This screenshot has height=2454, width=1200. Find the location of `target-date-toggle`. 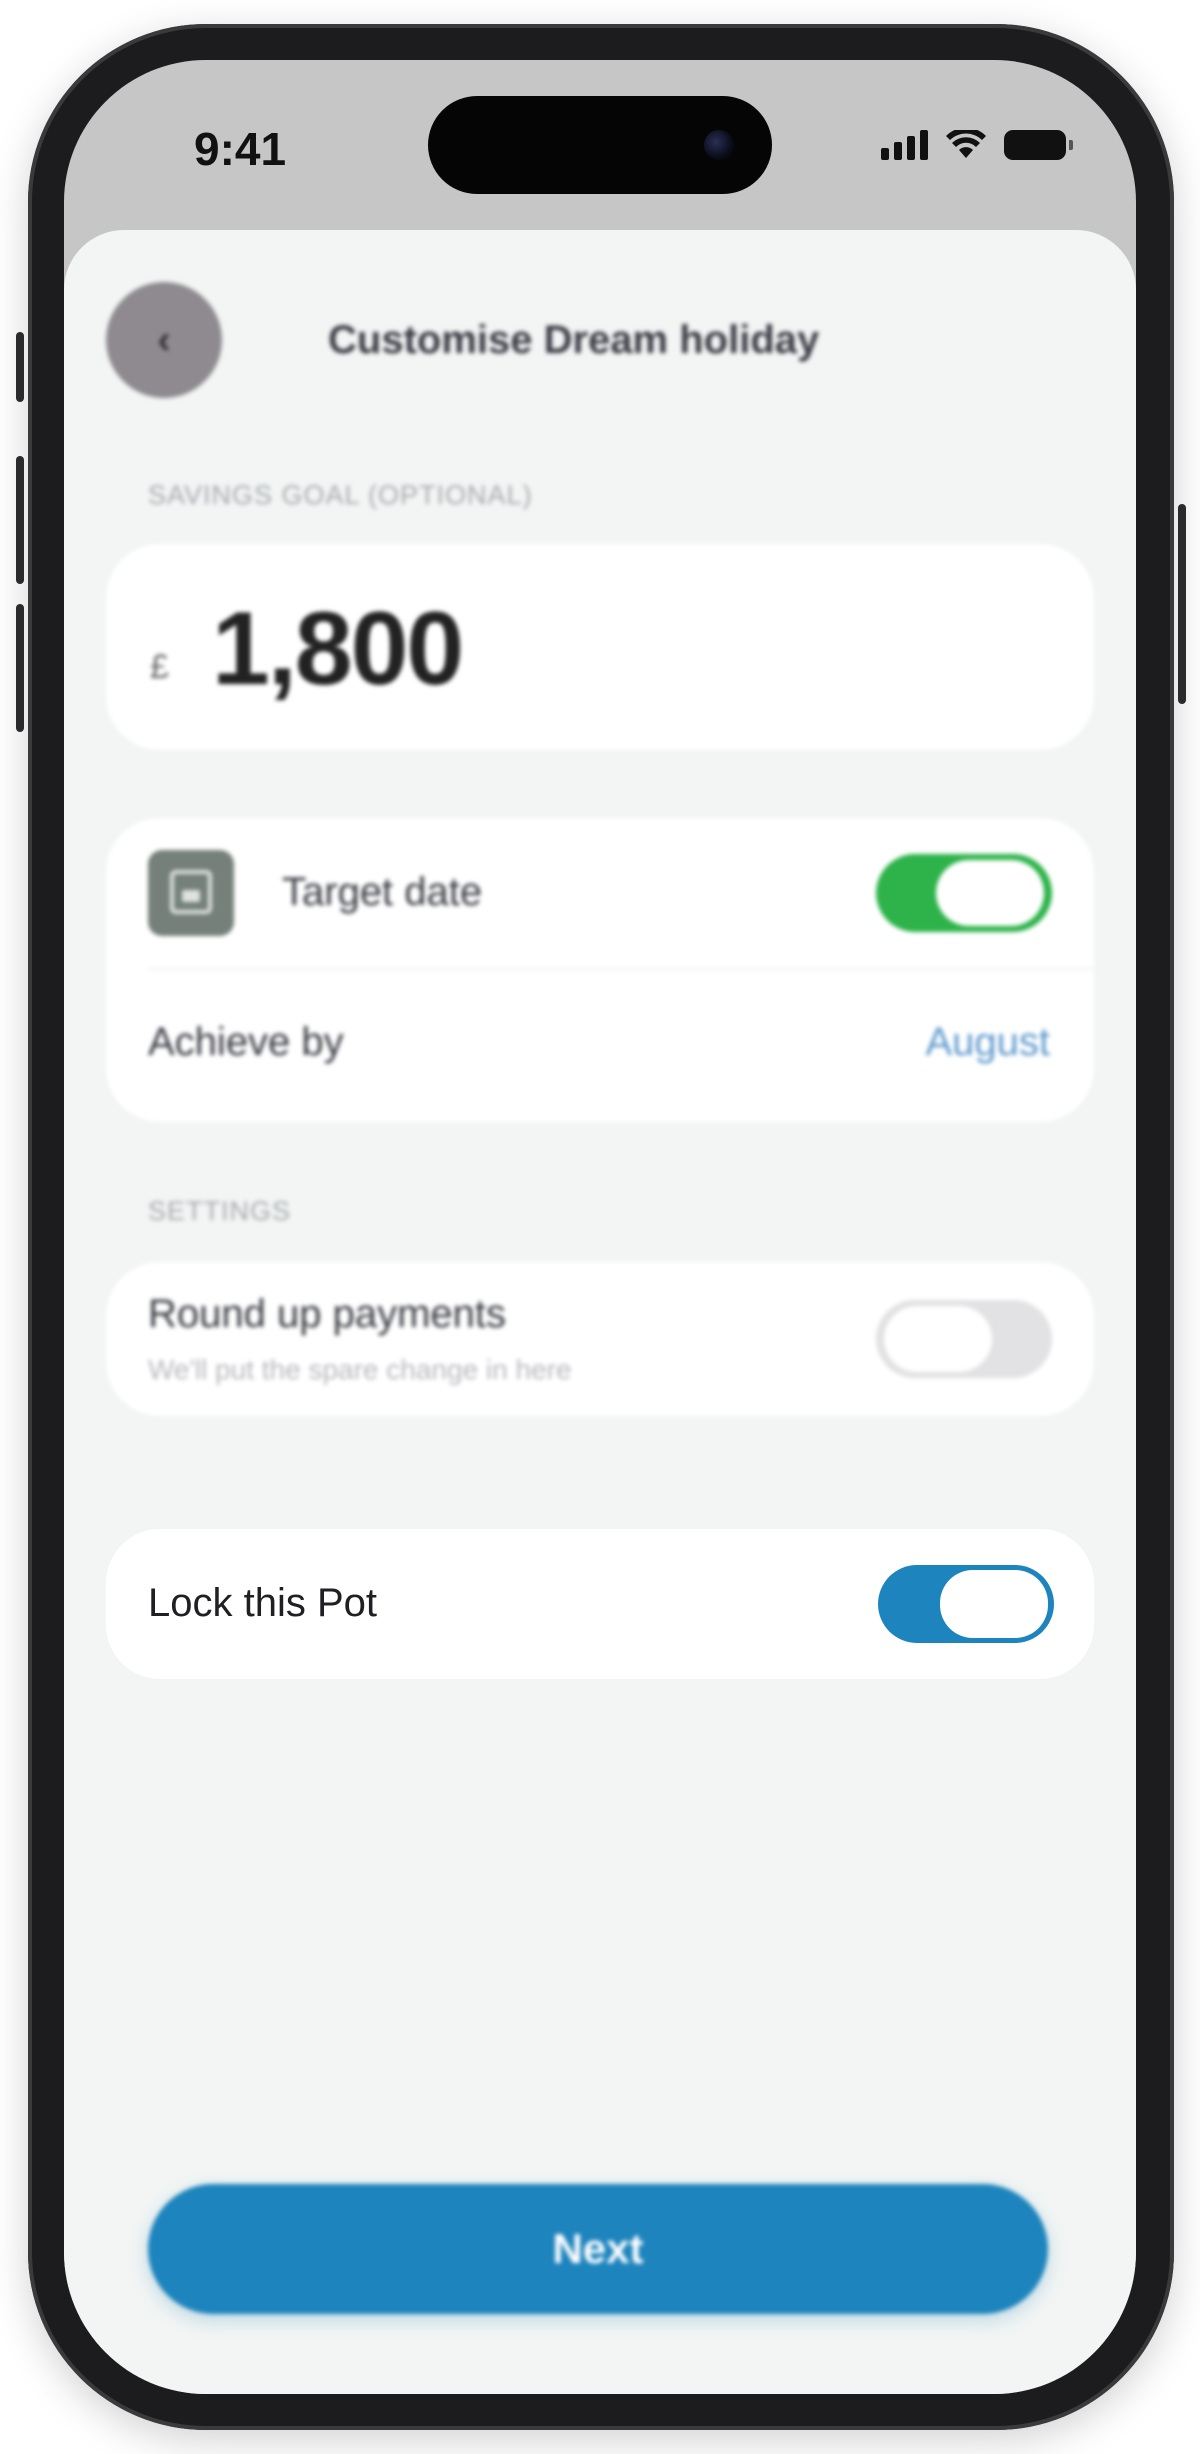

target-date-toggle is located at coordinates (964, 893).